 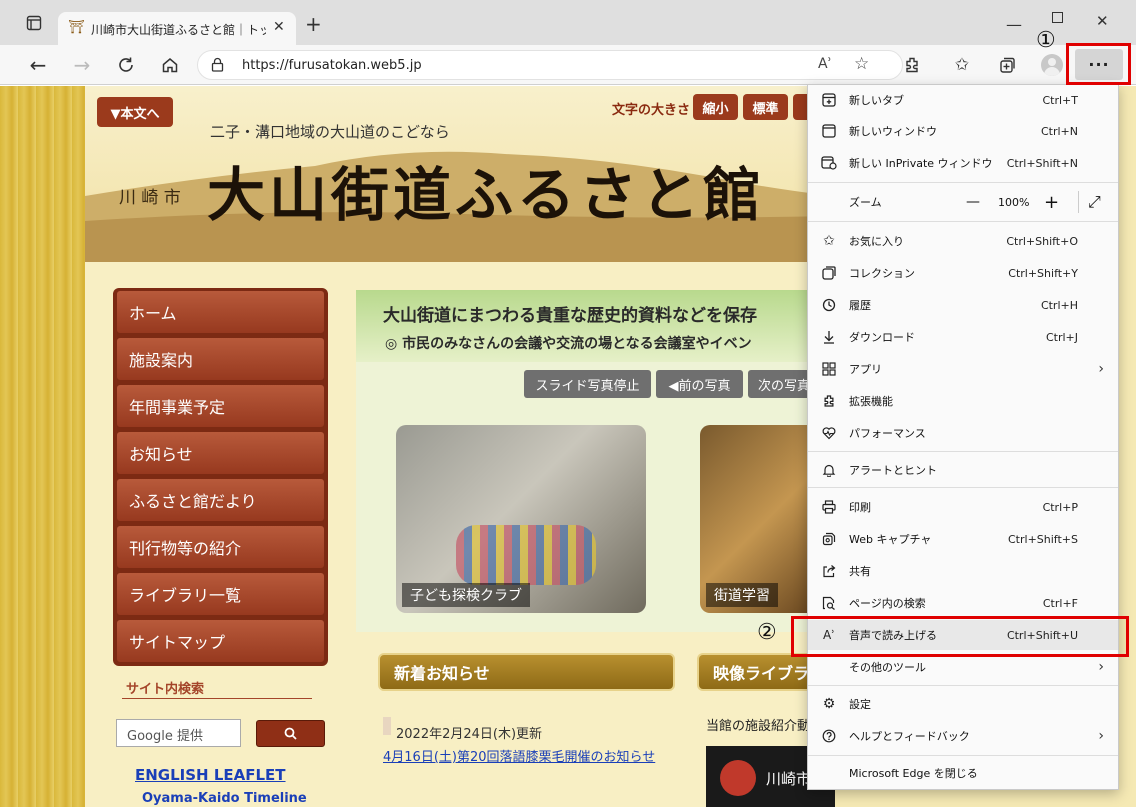 I want to click on collections-toolbar-icon, so click(x=1007, y=65).